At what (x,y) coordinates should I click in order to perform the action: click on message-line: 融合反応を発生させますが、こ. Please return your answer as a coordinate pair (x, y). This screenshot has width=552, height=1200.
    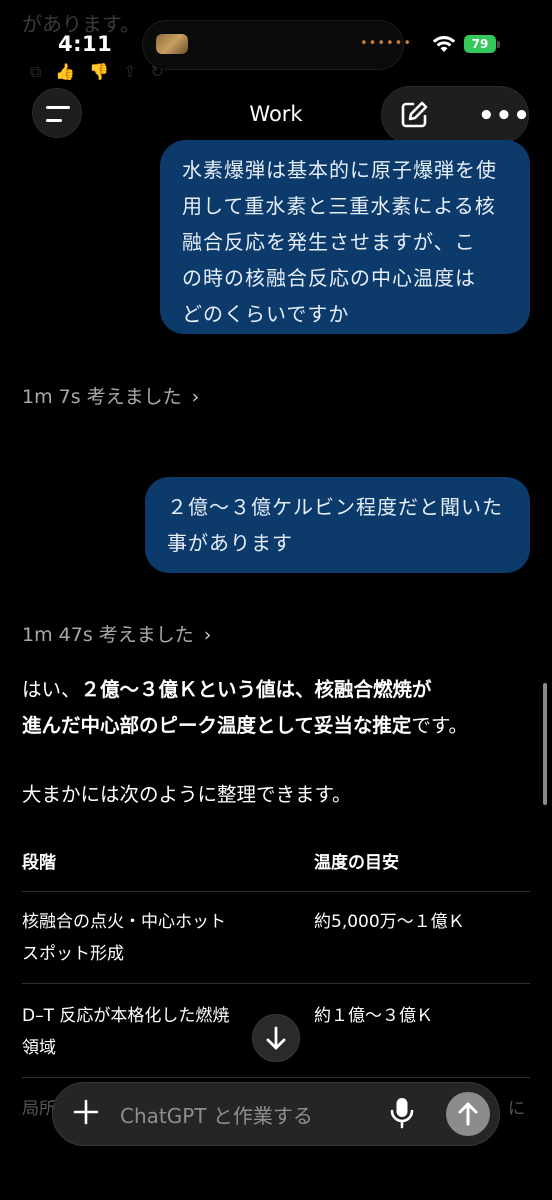
    Looking at the image, I should click on (329, 242).